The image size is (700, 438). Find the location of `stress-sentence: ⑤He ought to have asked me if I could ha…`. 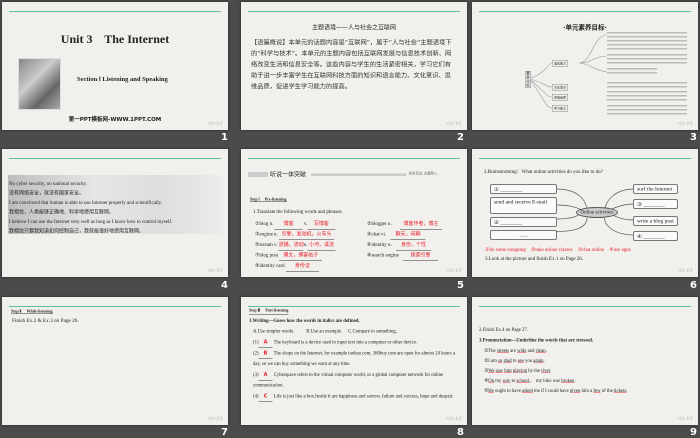

stress-sentence: ⑤He ought to have asked me if I could ha… is located at coordinates (587, 391).